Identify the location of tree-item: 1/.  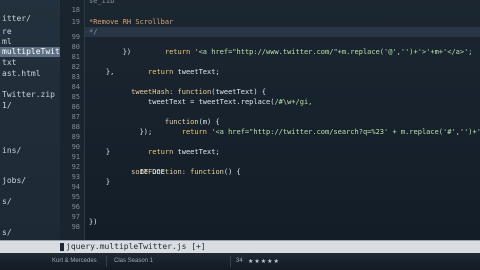
(7, 106).